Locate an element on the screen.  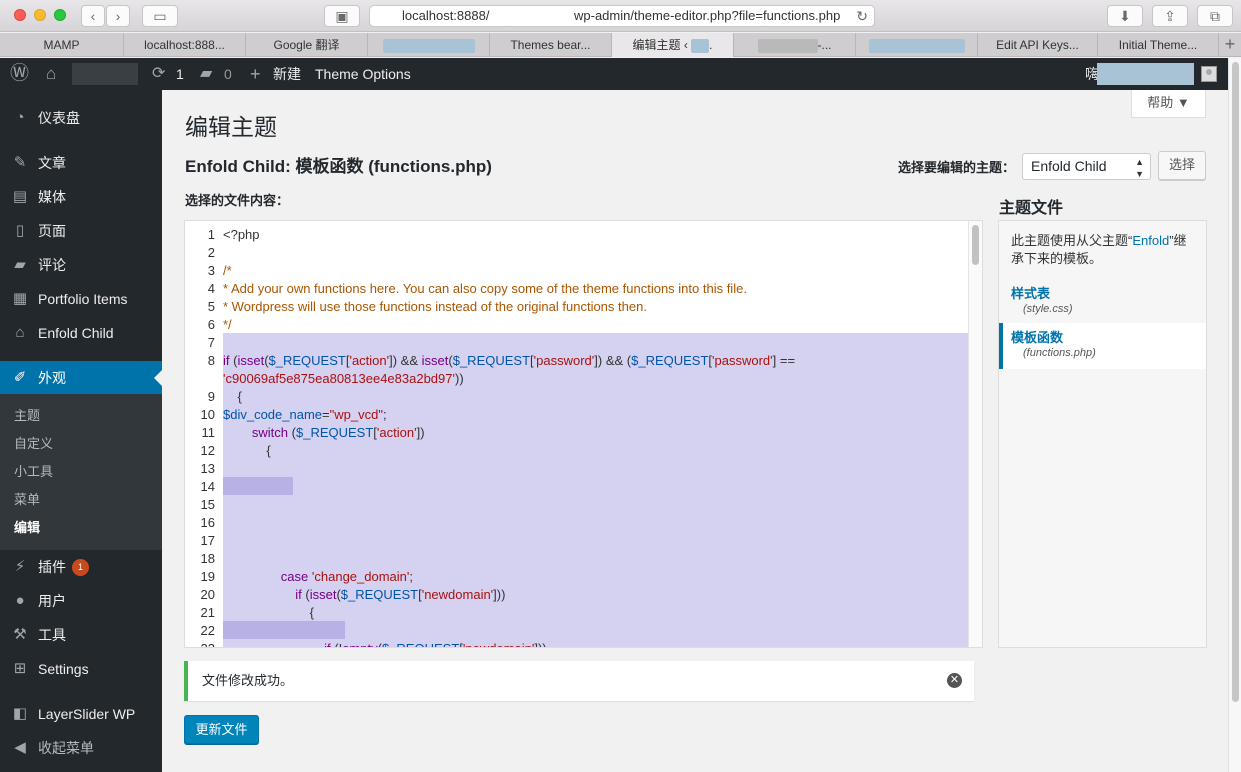
code-line: 22 is located at coordinates (583, 631).